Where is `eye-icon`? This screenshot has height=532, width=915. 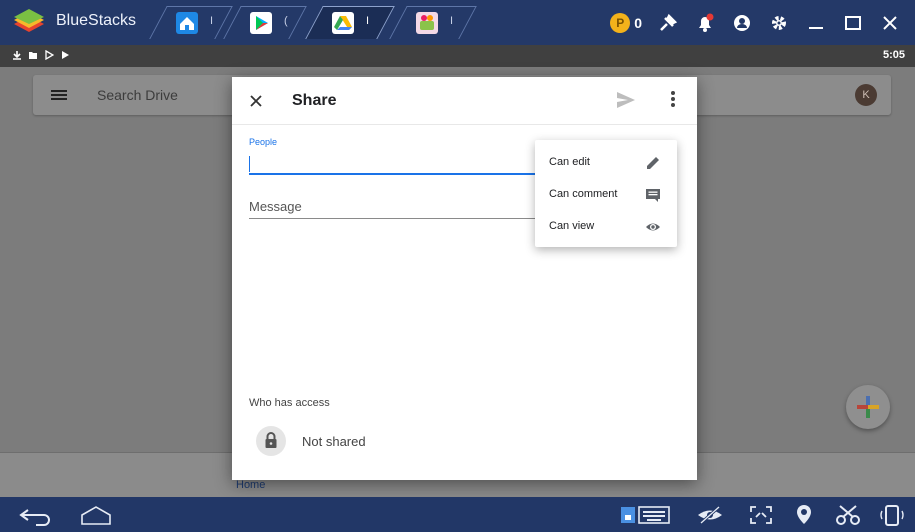 eye-icon is located at coordinates (653, 227).